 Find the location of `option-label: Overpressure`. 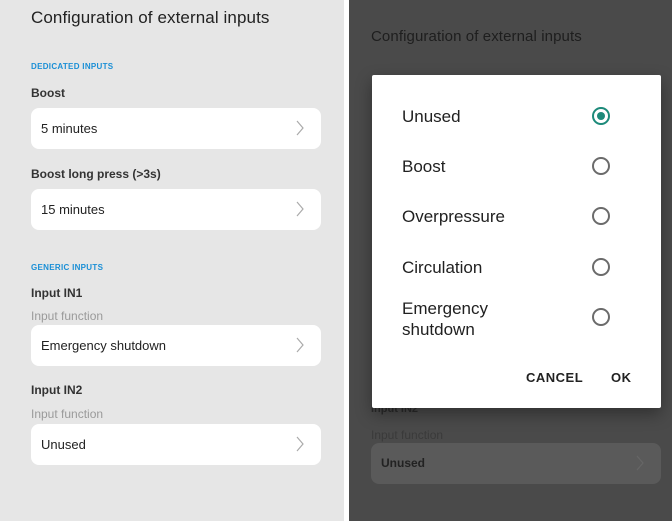

option-label: Overpressure is located at coordinates (453, 216).